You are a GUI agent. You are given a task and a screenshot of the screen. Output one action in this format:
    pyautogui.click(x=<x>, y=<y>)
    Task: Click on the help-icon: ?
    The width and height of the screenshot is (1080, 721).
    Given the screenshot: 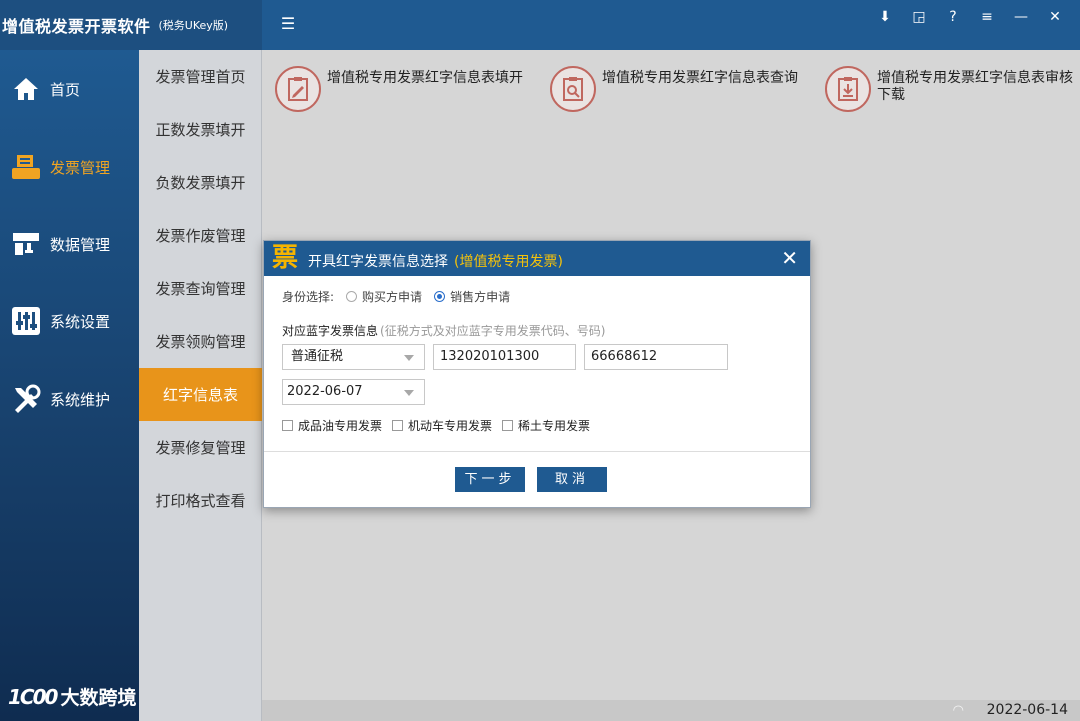 What is the action you would take?
    pyautogui.click(x=953, y=17)
    